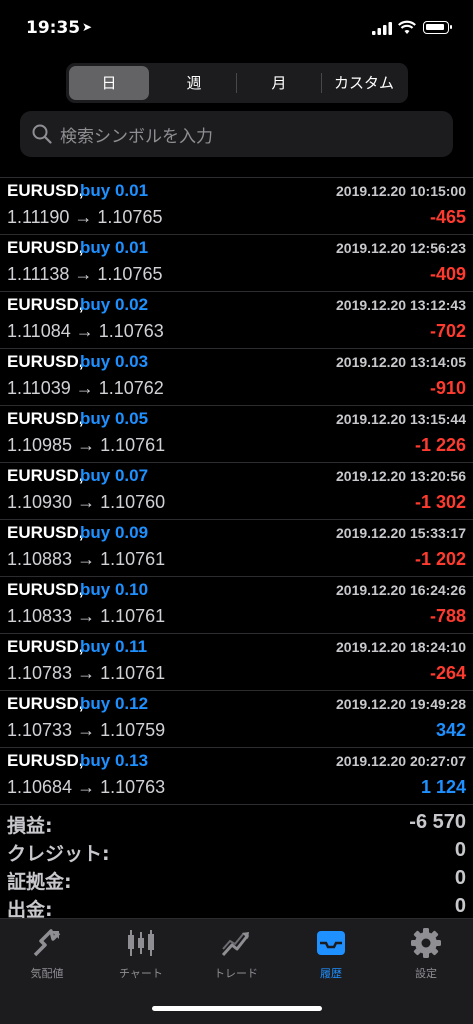 The height and width of the screenshot is (1024, 473). What do you see at coordinates (85, 331) in the screenshot?
I see `trade-prices: 1.11084 → 1.10763` at bounding box center [85, 331].